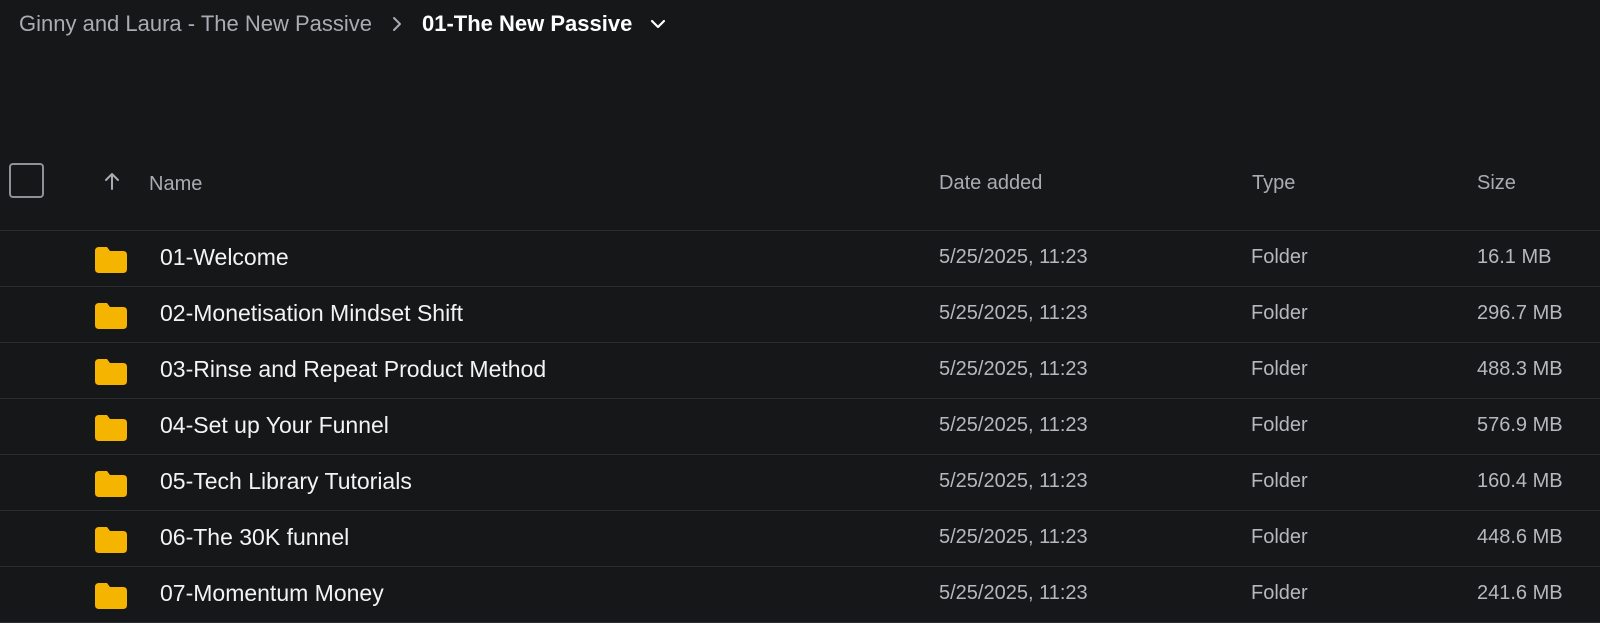 This screenshot has width=1600, height=623. I want to click on breadcrumb-current-label: 01-The New Passive, so click(527, 23).